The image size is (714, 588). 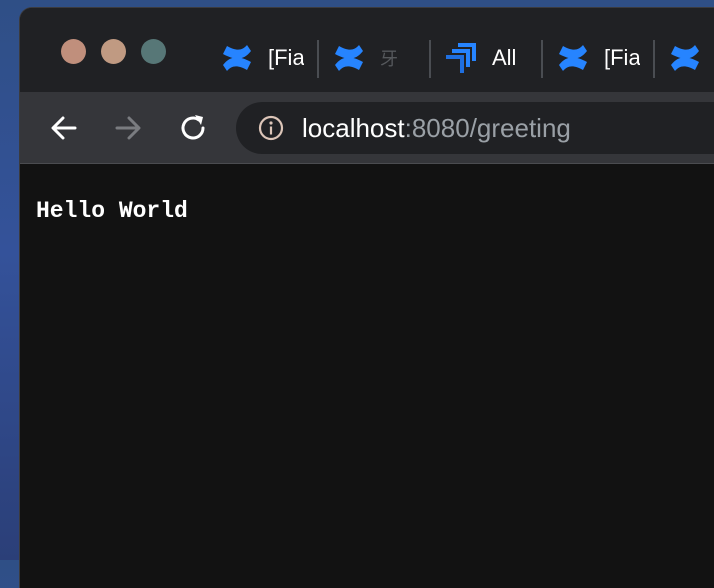 I want to click on browser-toolbar: localhost:8080/greeting, so click(x=367, y=128).